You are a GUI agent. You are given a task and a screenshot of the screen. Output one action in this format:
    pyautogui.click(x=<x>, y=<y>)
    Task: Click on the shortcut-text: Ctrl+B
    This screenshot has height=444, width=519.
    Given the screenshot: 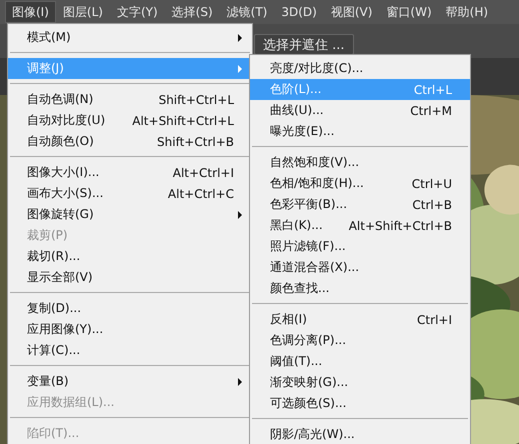 What is the action you would take?
    pyautogui.click(x=432, y=205)
    